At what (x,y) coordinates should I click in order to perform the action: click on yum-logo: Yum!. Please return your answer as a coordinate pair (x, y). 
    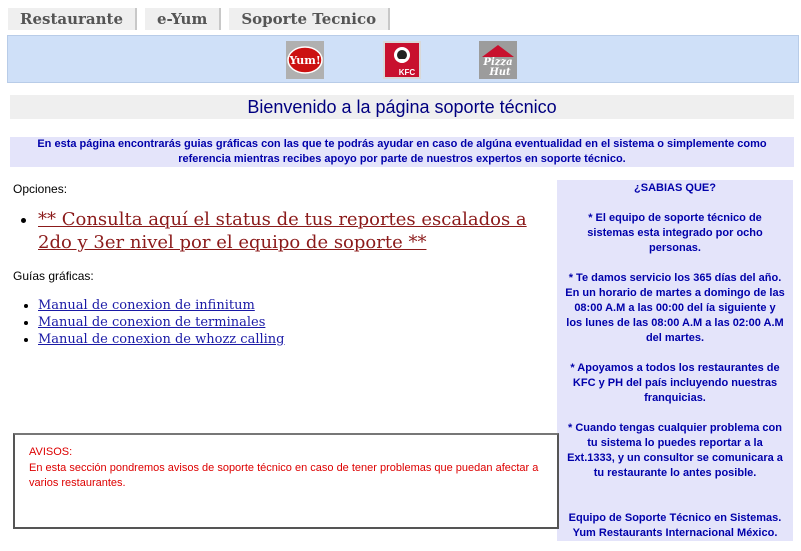
    Looking at the image, I should click on (305, 60).